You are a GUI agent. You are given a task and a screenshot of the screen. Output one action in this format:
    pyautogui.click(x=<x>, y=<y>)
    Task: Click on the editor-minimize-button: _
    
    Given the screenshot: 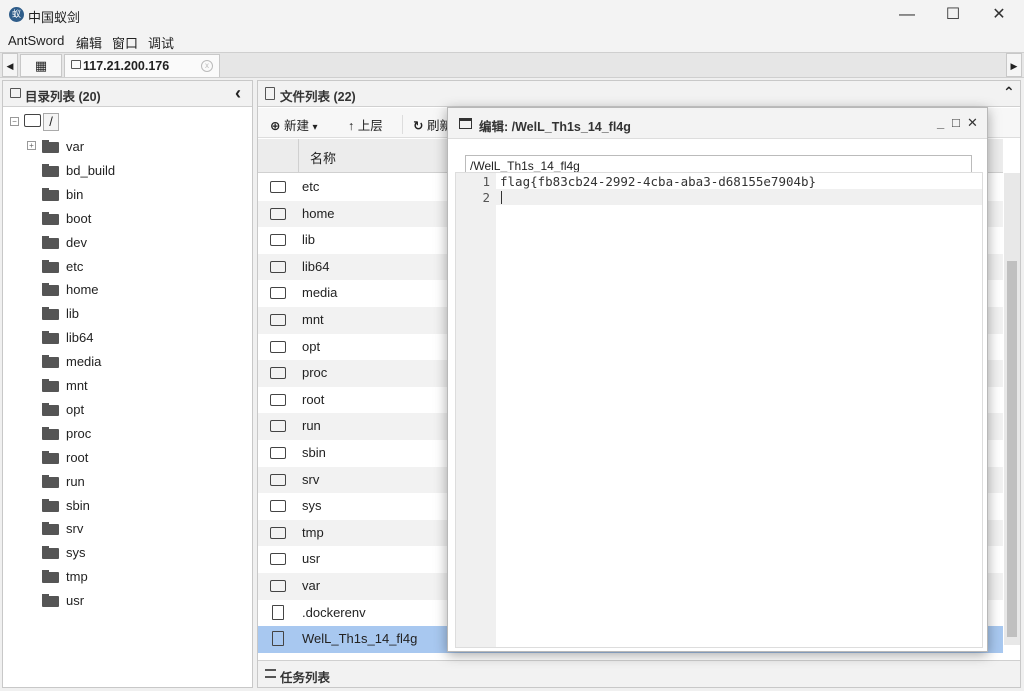 What is the action you would take?
    pyautogui.click(x=940, y=122)
    